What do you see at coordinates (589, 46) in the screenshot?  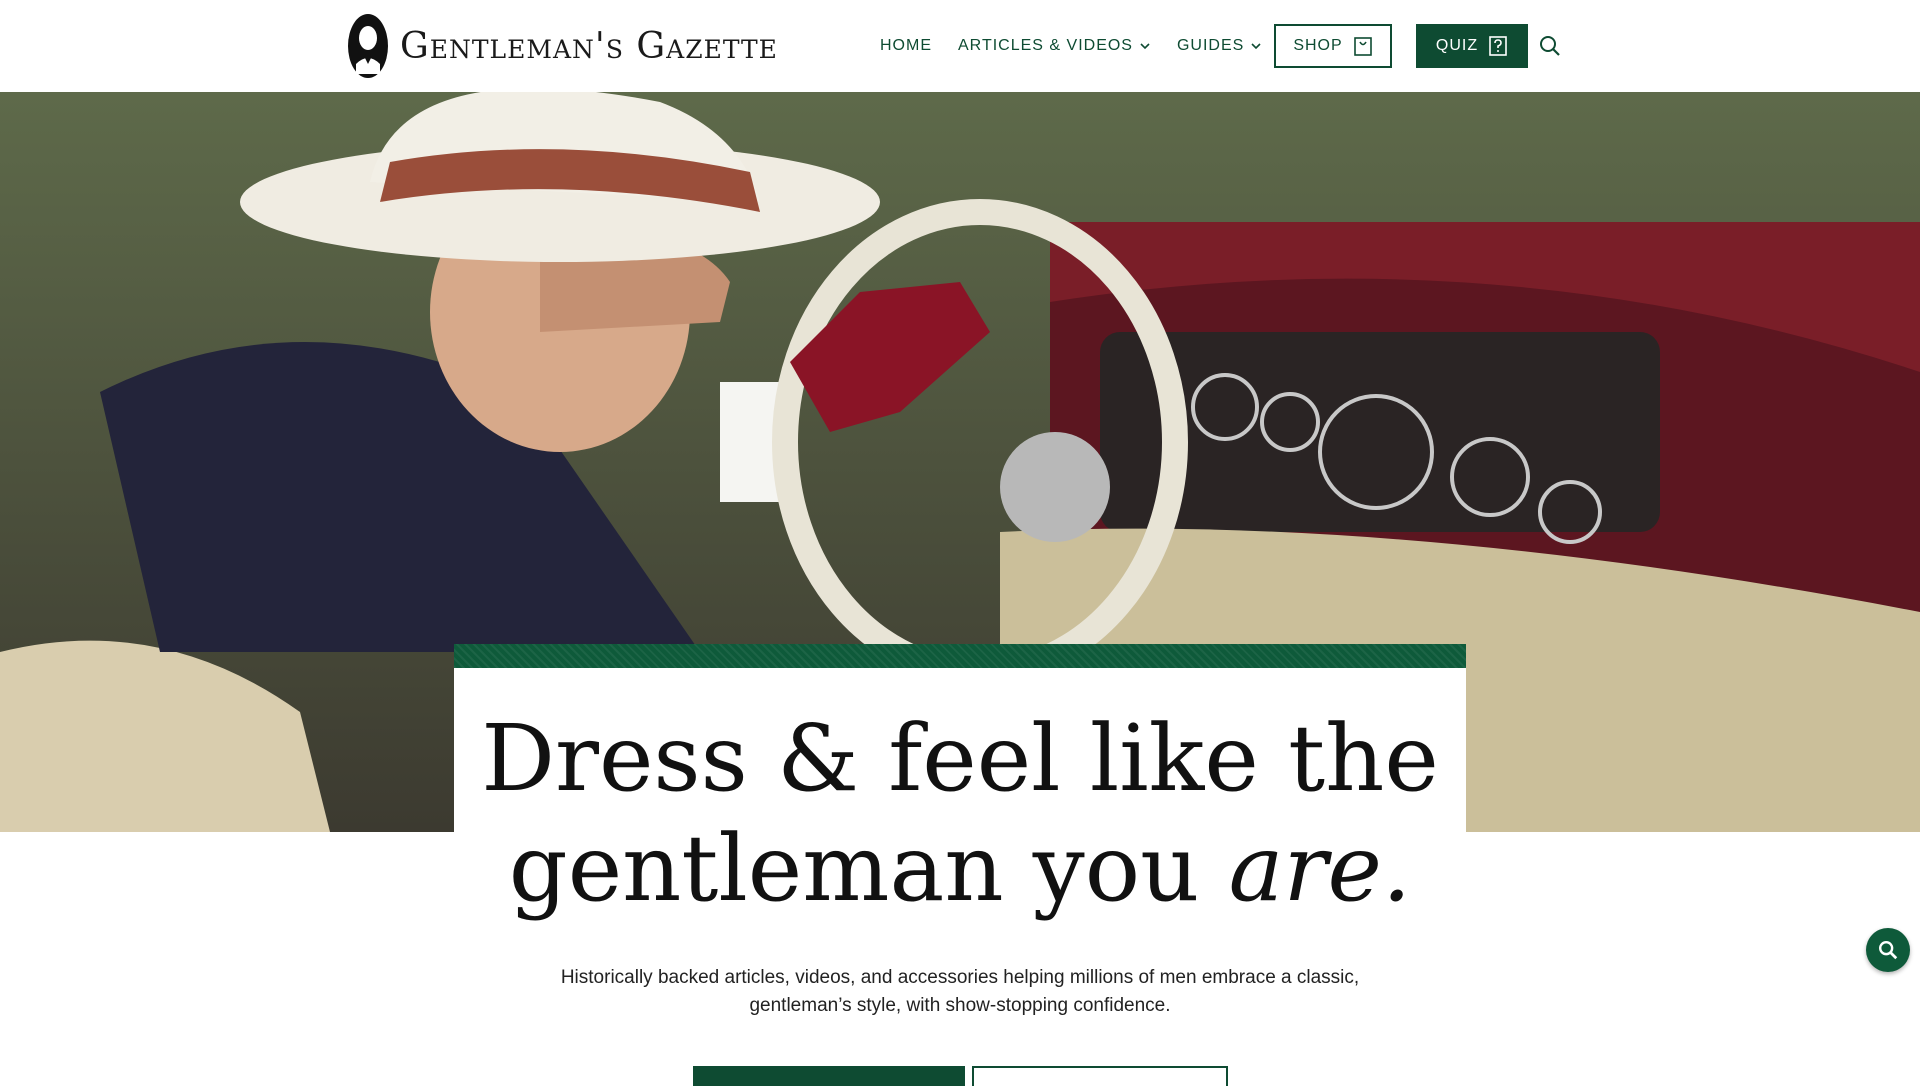 I see `logo-text: Gentleman's Gazette` at bounding box center [589, 46].